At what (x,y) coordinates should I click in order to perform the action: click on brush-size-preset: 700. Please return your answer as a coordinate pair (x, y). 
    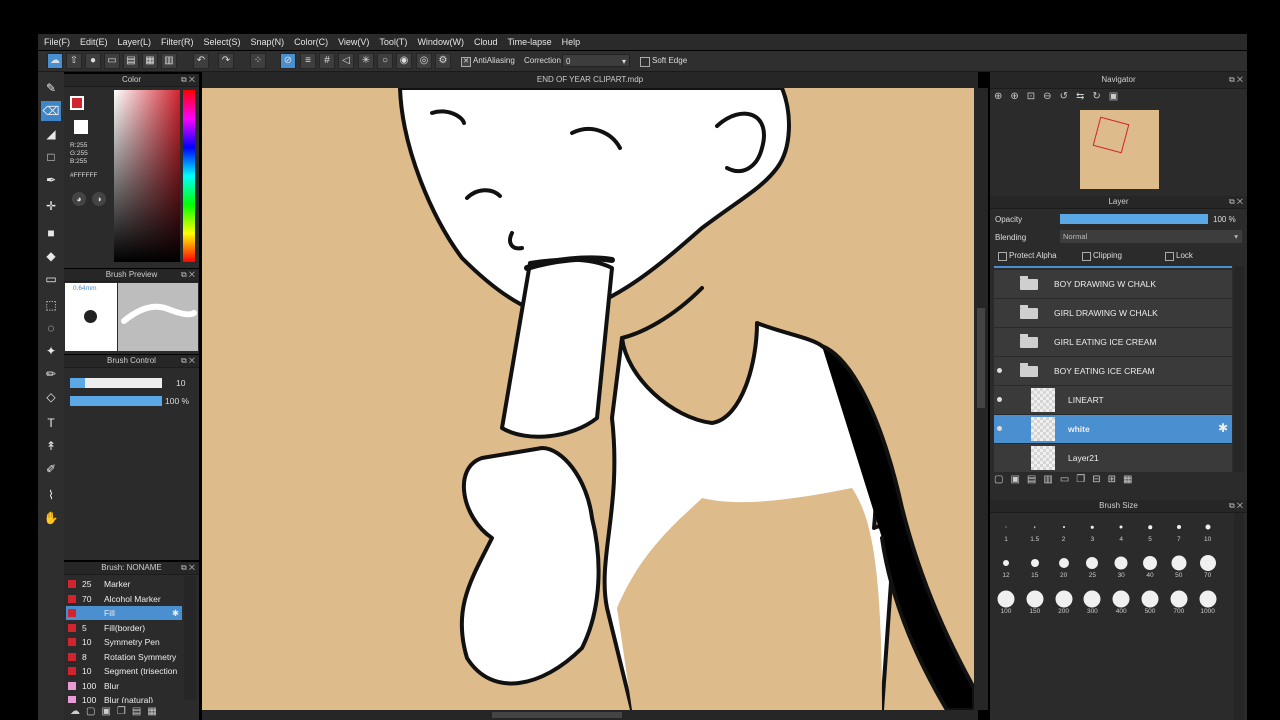
    Looking at the image, I should click on (1179, 603).